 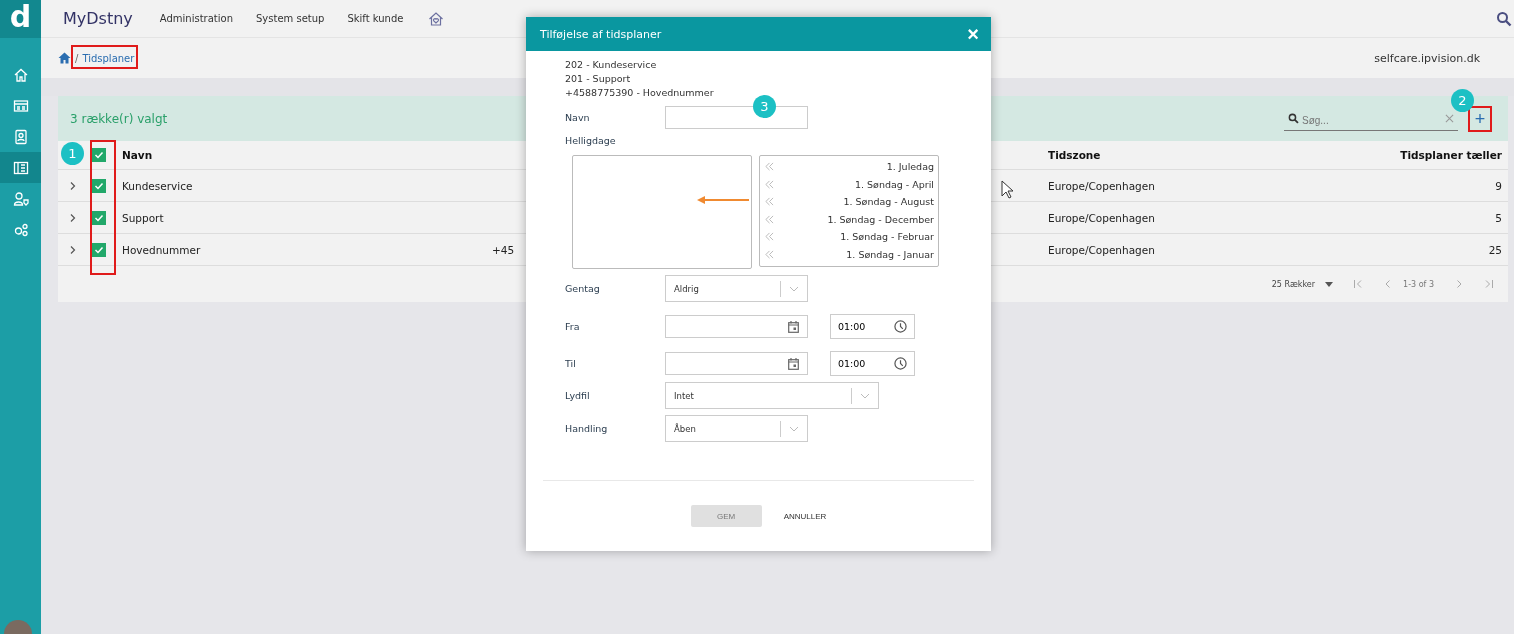 What do you see at coordinates (98, 18) in the screenshot?
I see `brand-name: MyDstny` at bounding box center [98, 18].